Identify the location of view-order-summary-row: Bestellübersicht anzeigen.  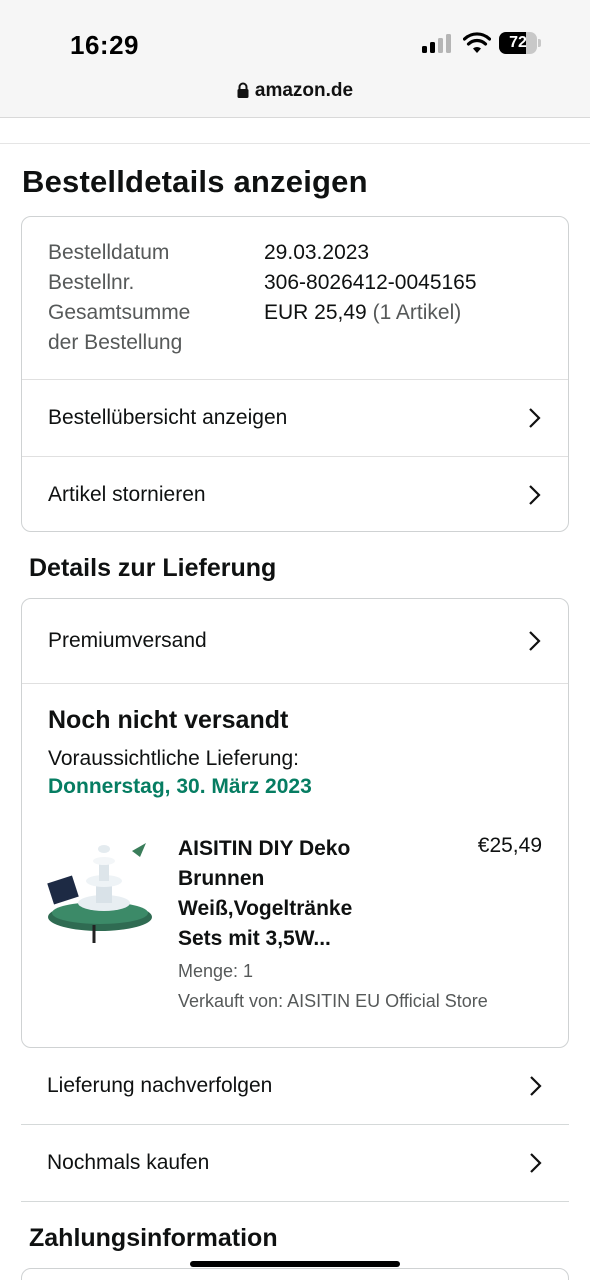
(295, 417).